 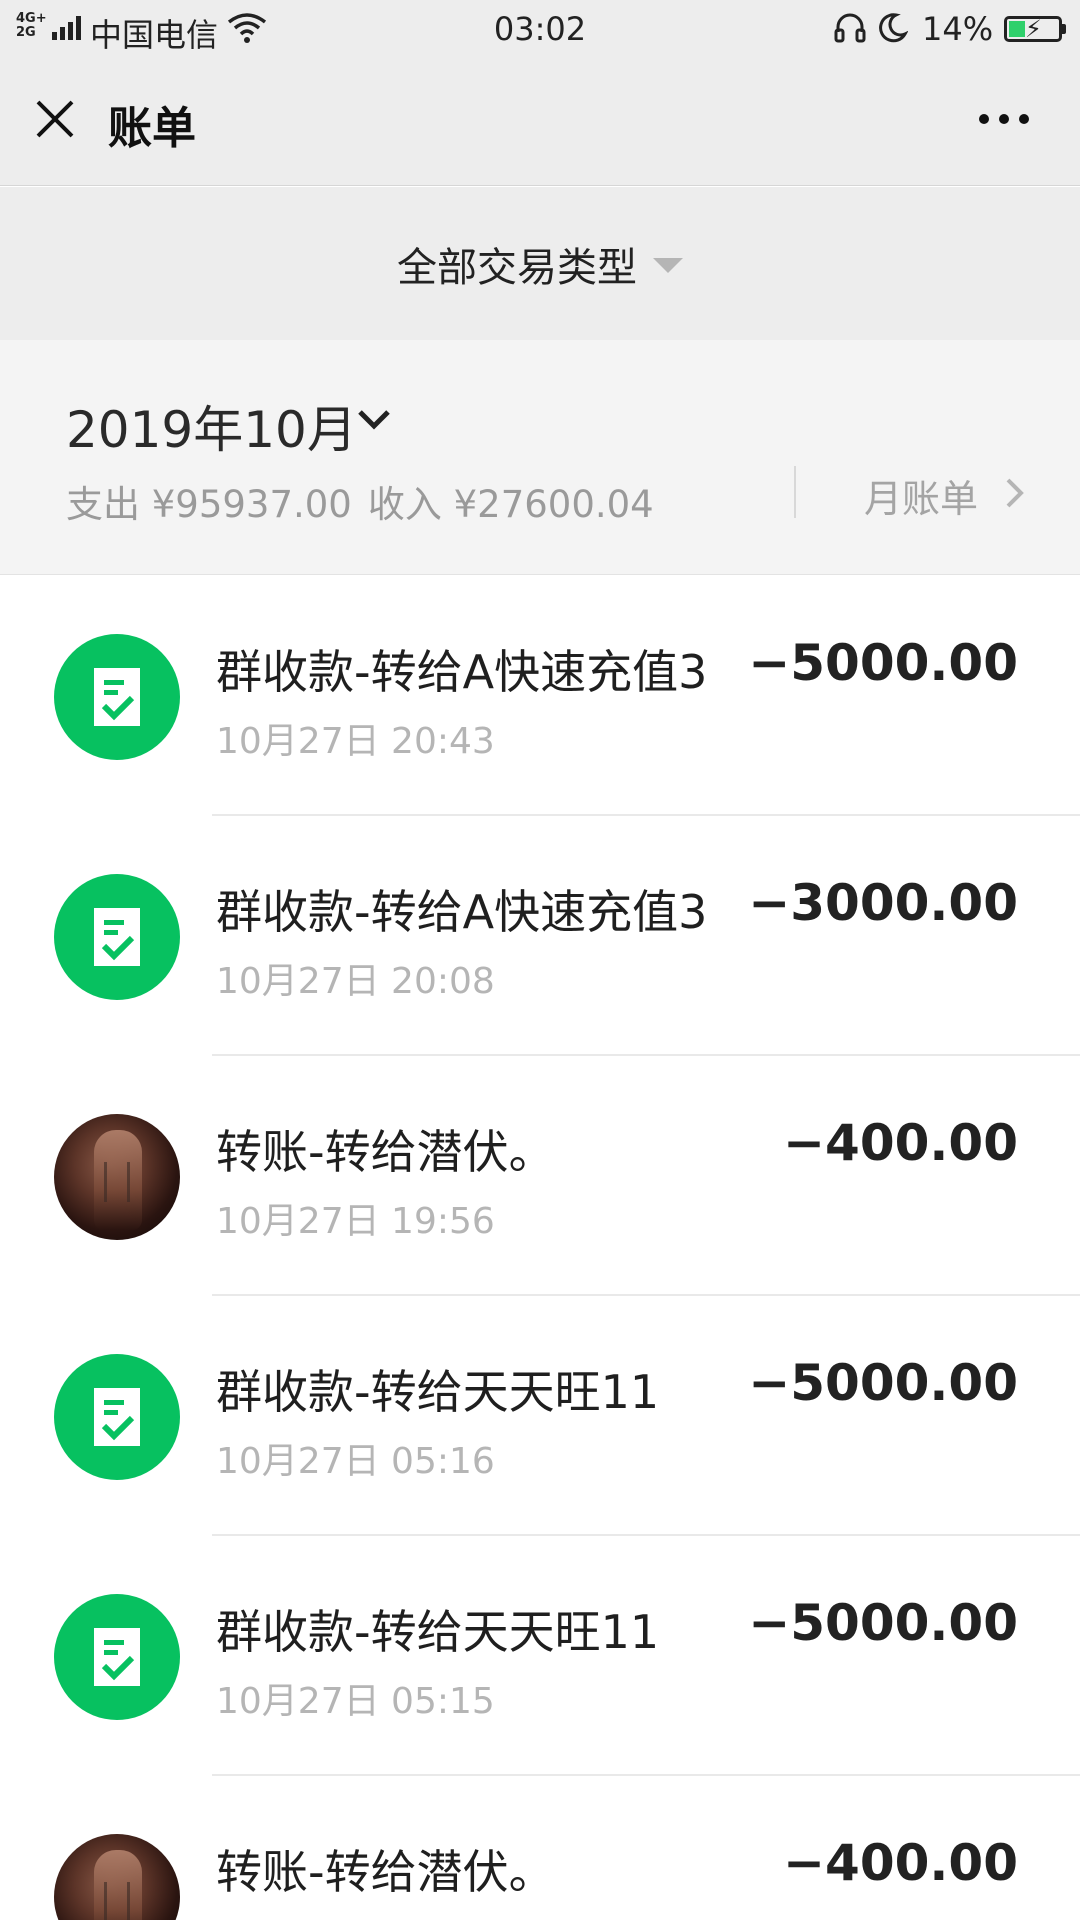 I want to click on status-bar: 4G+ 2G 中国电信 03:02 14% ⚡, so click(x=540, y=28).